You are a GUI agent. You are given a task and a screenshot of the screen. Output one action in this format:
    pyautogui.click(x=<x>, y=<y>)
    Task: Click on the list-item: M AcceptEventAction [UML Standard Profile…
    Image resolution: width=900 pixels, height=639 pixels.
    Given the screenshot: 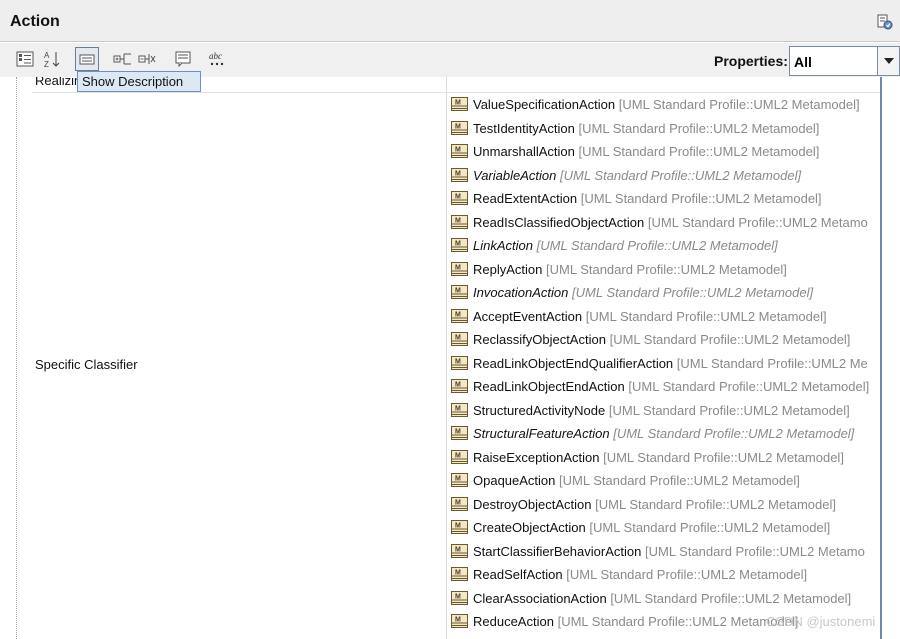 What is the action you would take?
    pyautogui.click(x=664, y=317)
    